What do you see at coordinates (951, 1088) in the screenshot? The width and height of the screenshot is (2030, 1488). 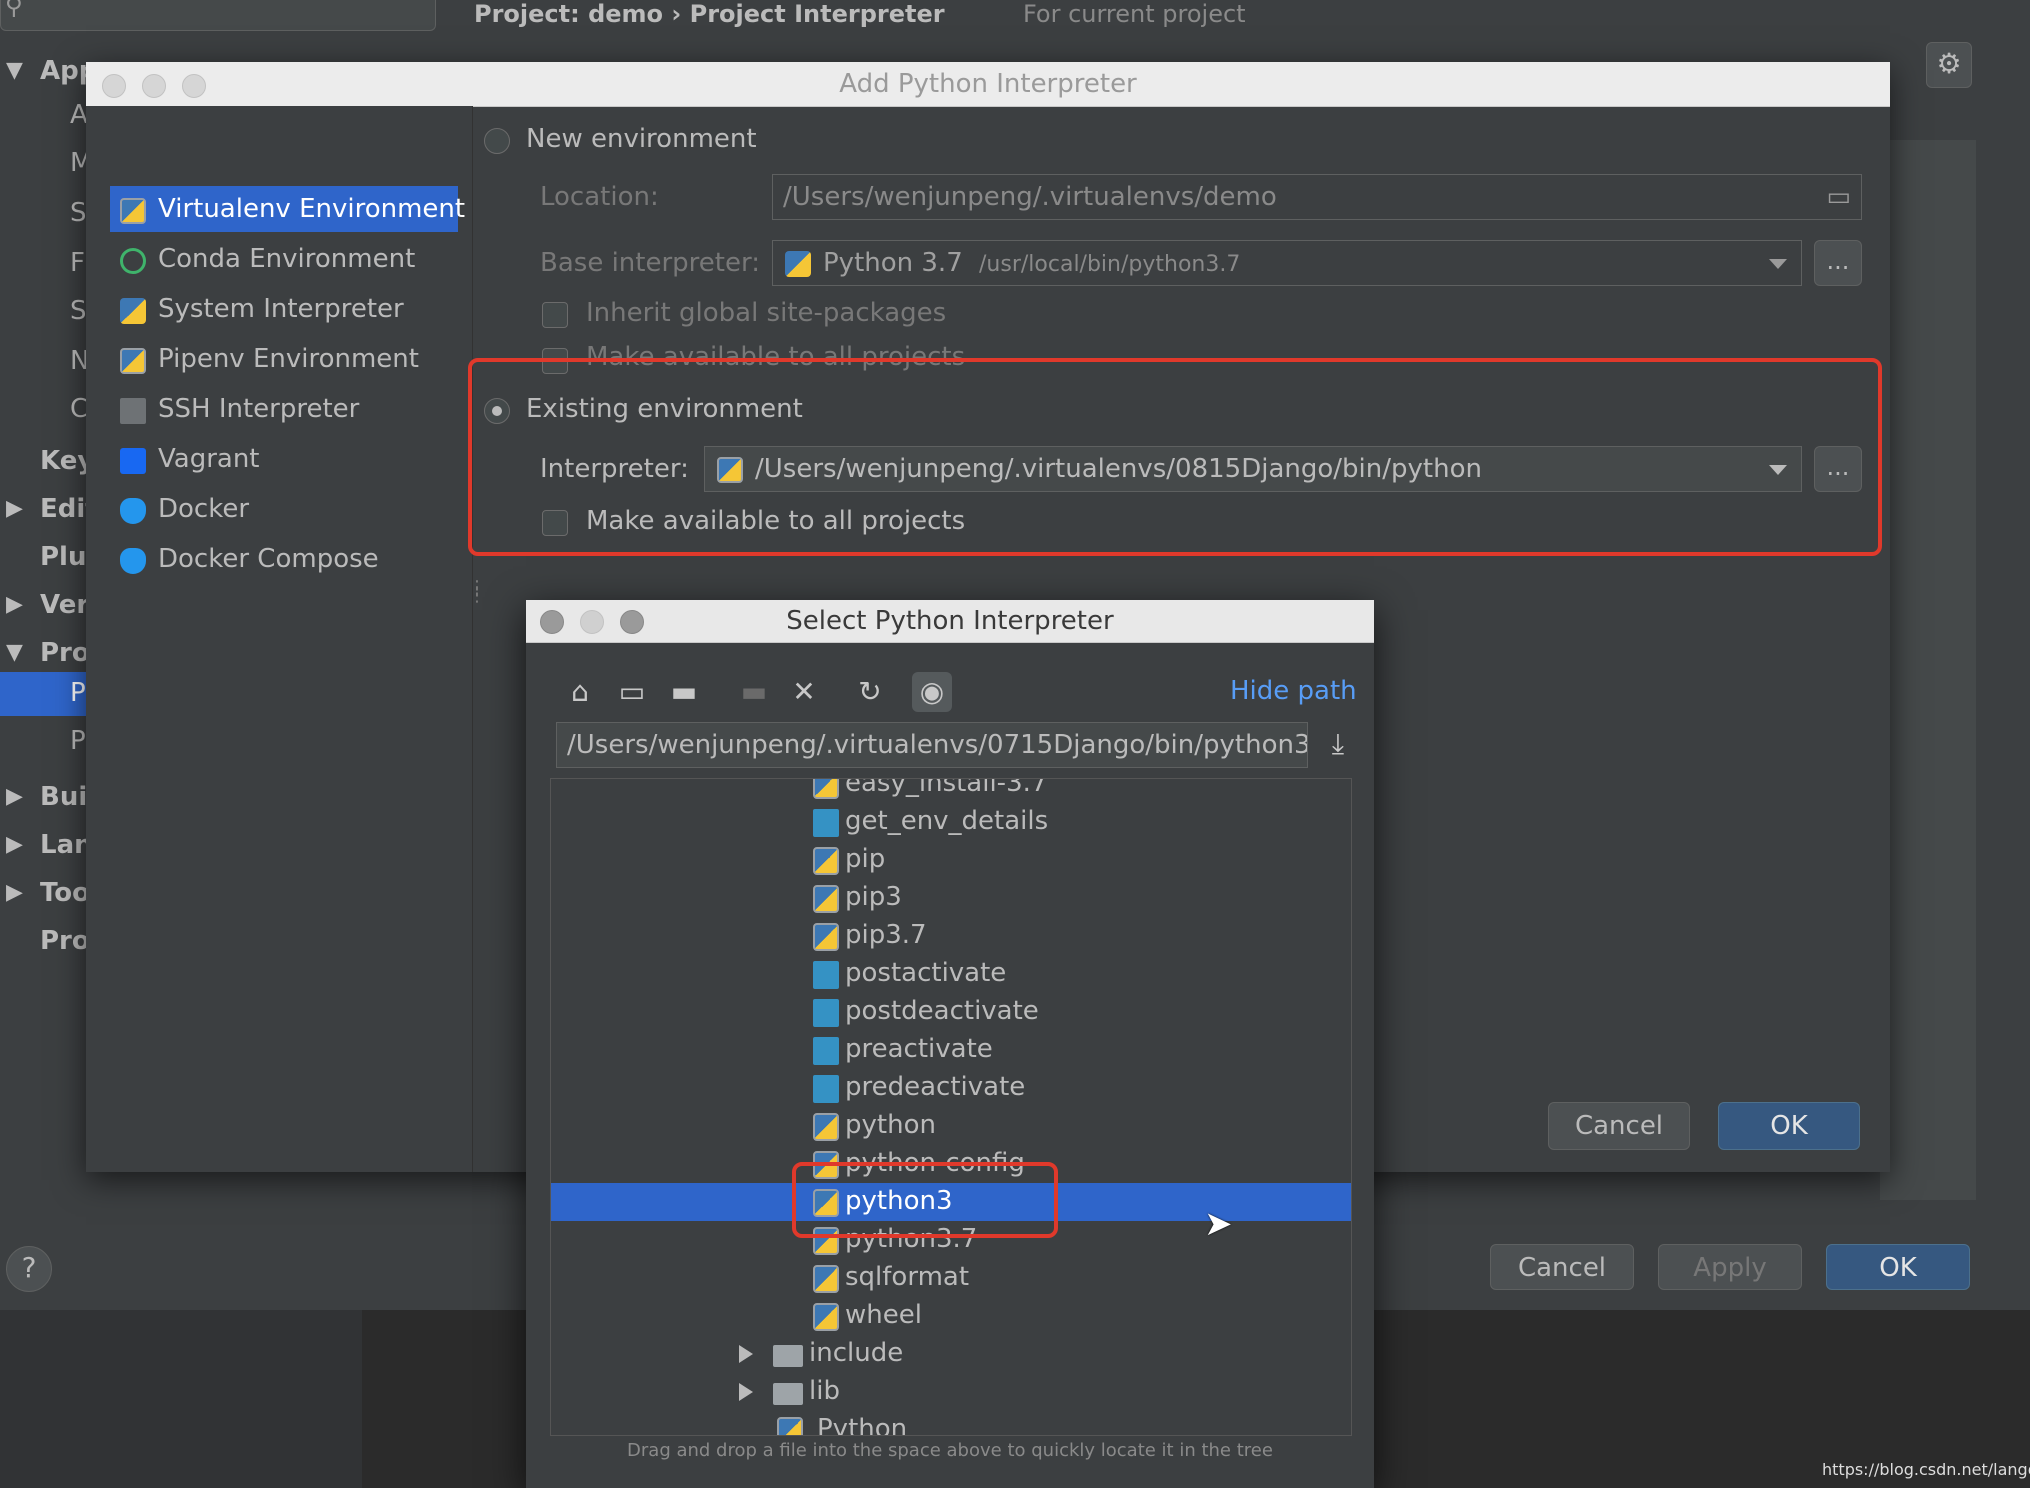 I see `tree-item: predeactivate` at bounding box center [951, 1088].